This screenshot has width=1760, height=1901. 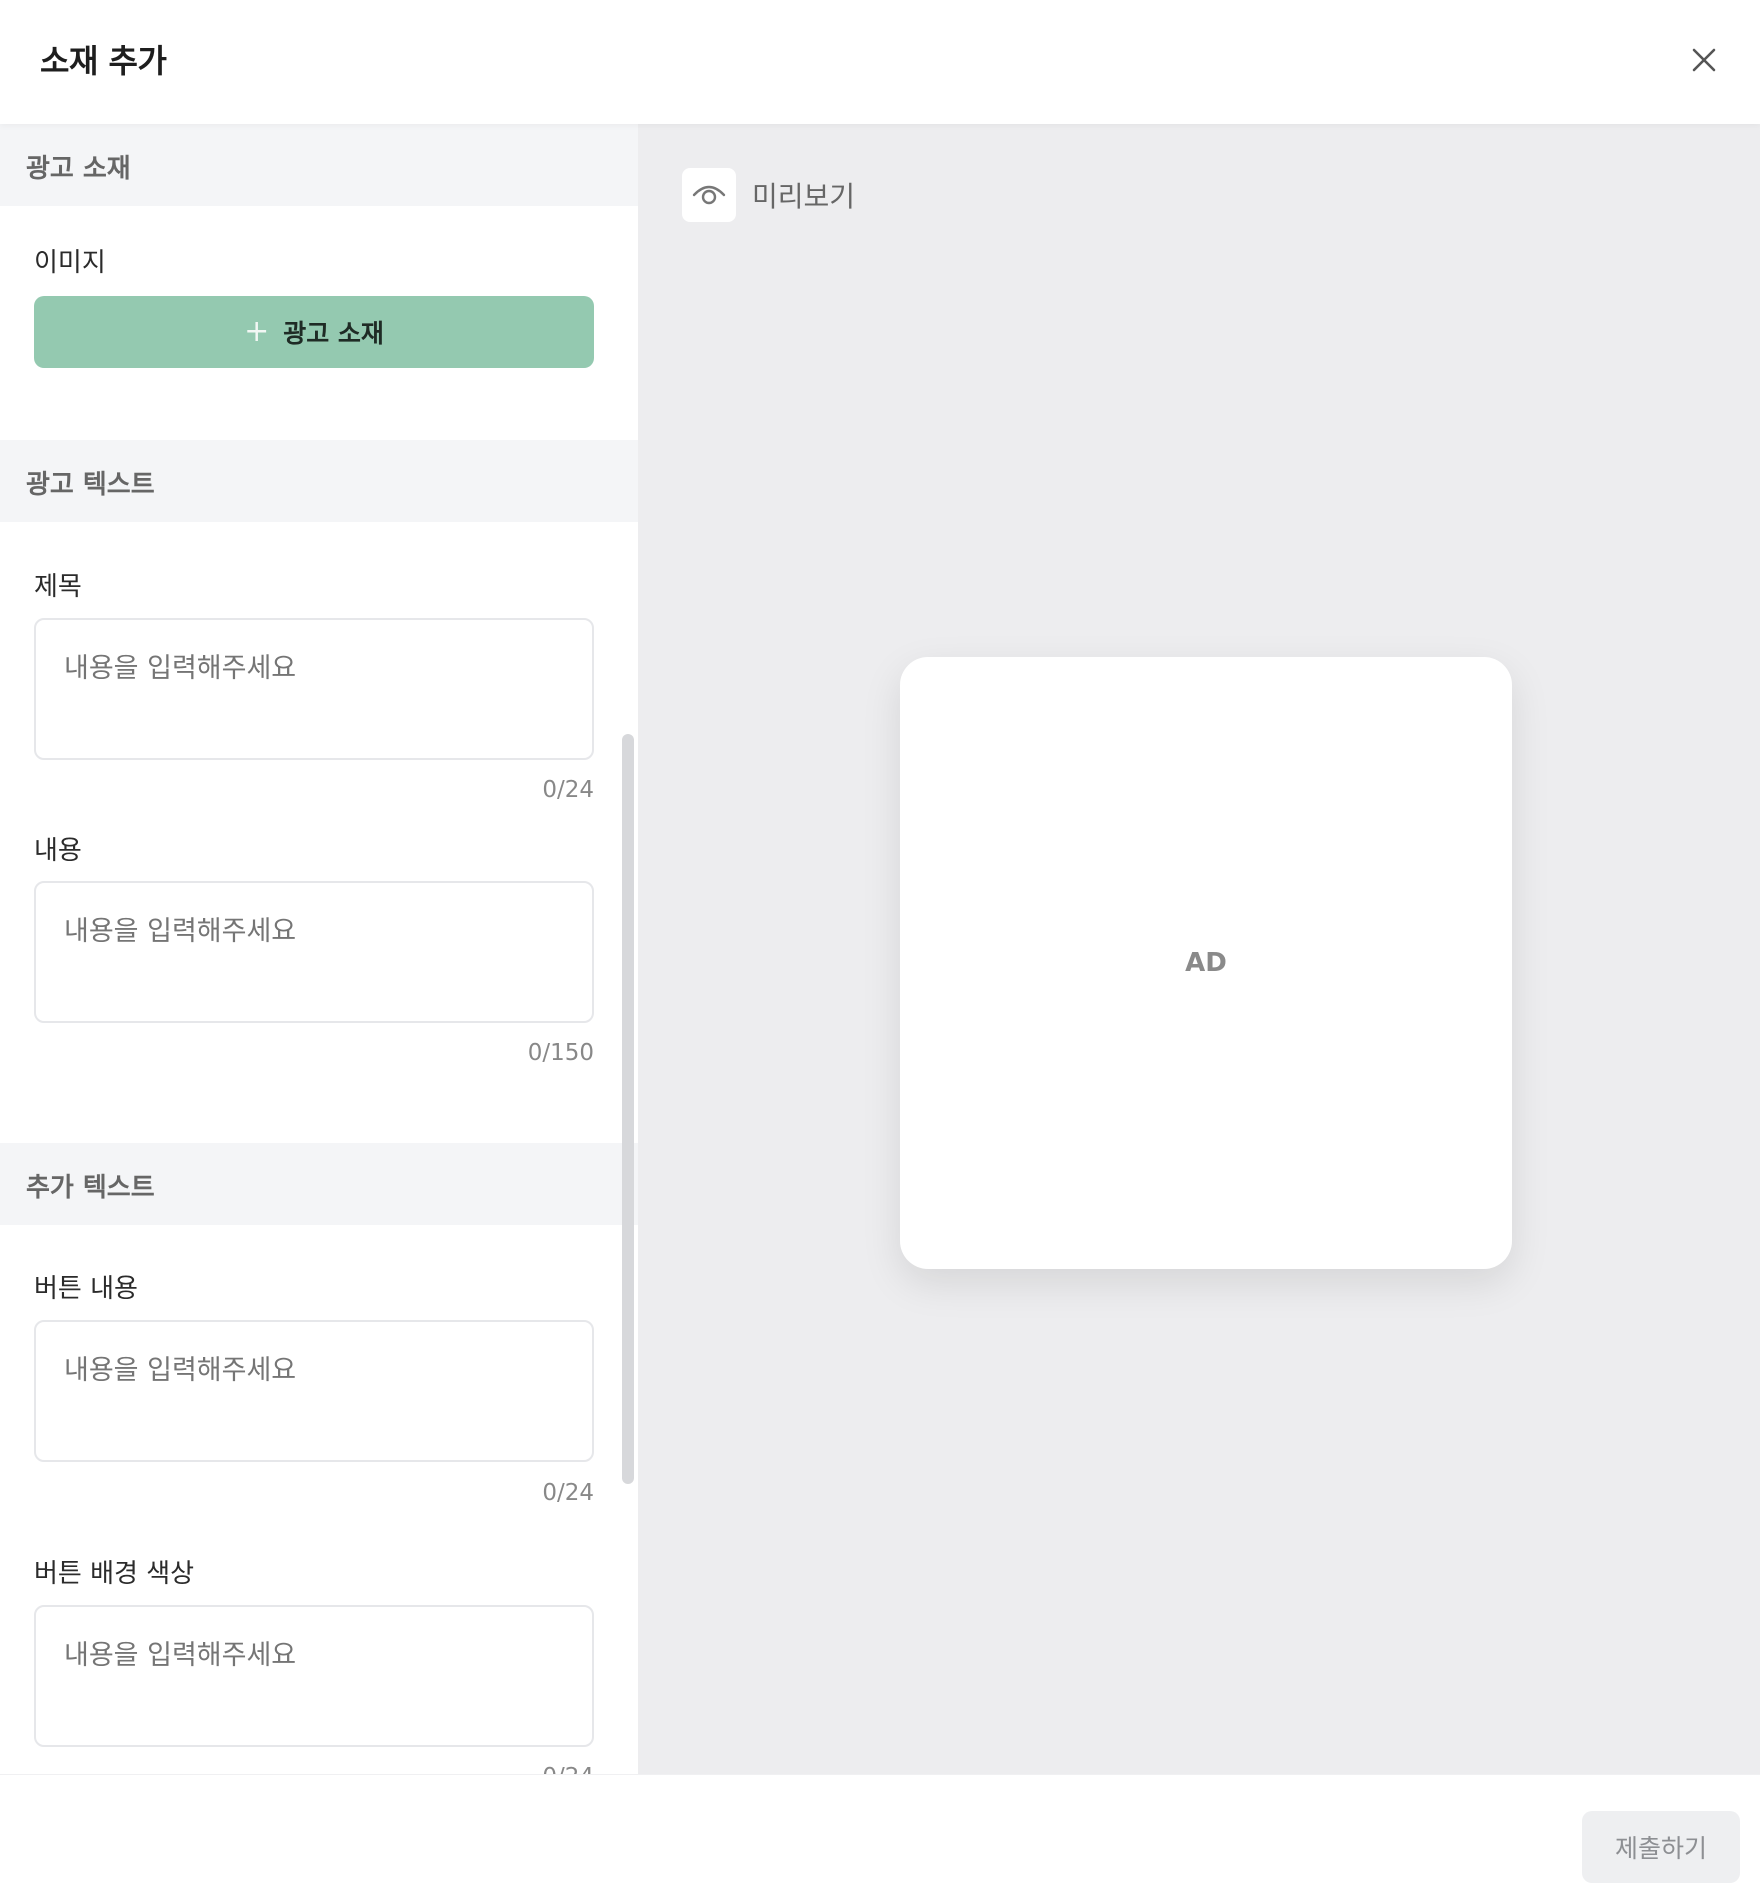 I want to click on dialog-title: 소재 추가, so click(x=103, y=61).